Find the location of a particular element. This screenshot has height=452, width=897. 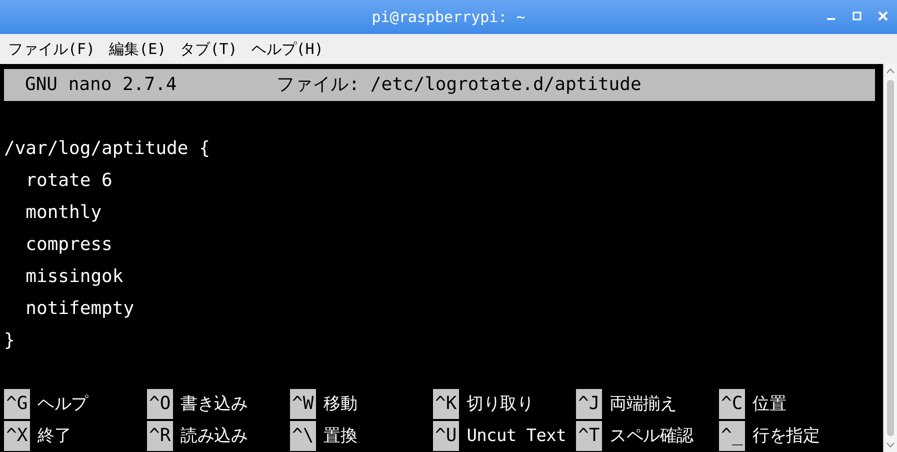

code-line: notifempty is located at coordinates (79, 308).